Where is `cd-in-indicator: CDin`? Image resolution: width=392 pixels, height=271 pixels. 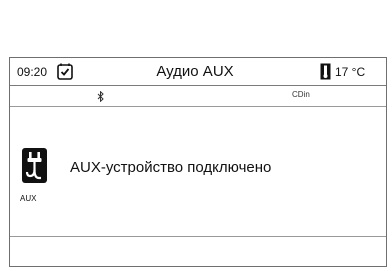
cd-in-indicator: CDin is located at coordinates (301, 94).